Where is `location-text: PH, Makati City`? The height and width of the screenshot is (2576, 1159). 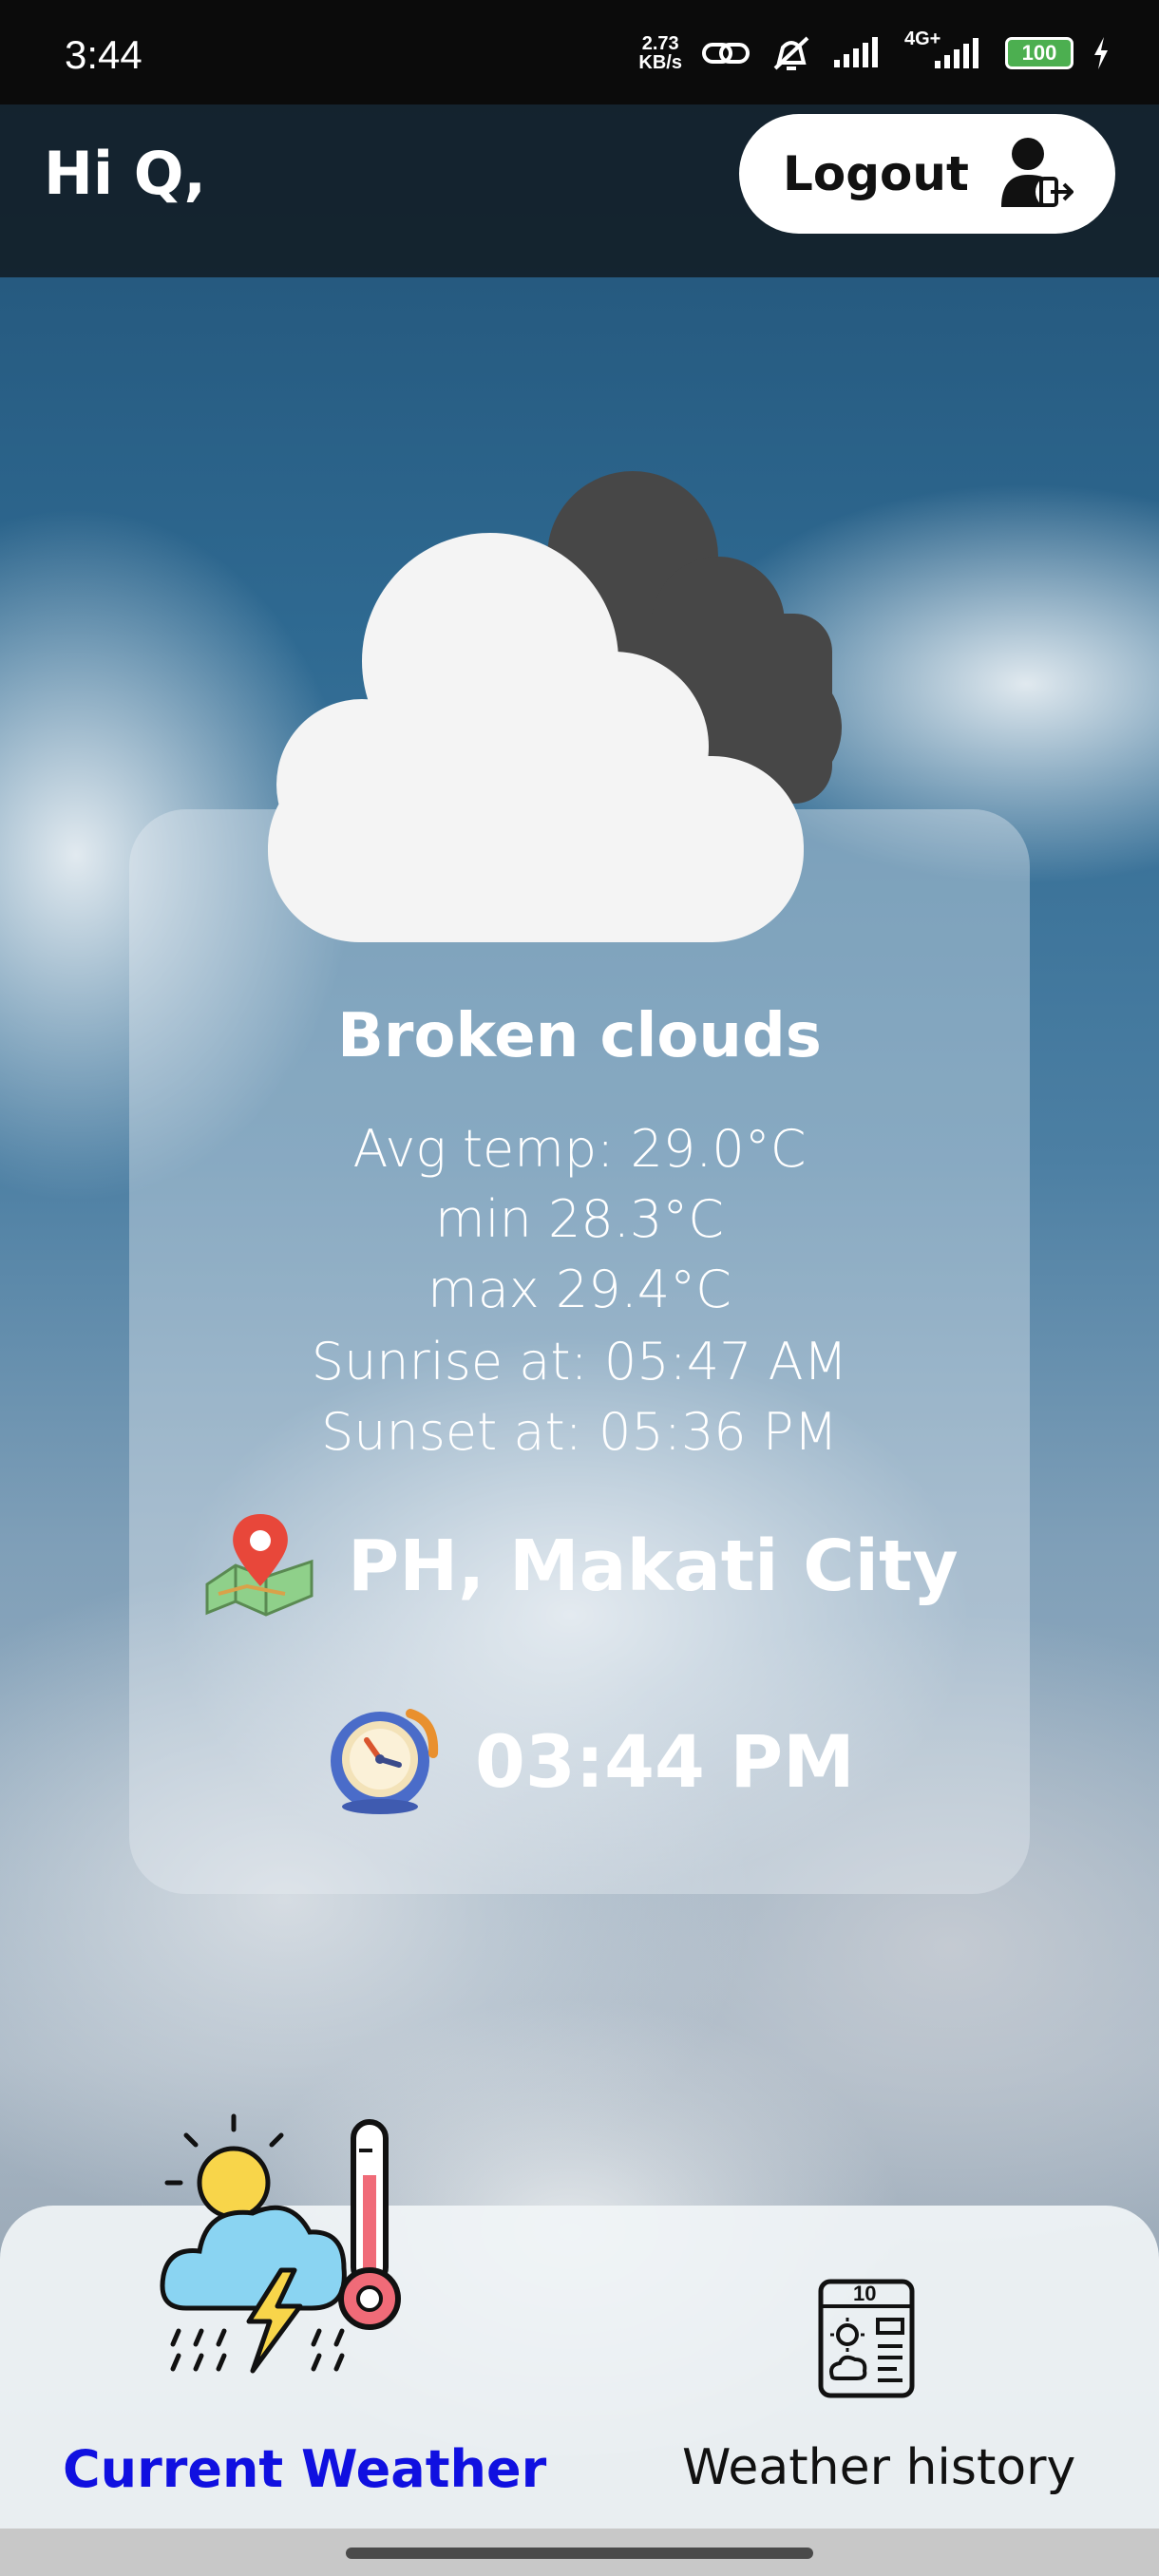
location-text: PH, Makati City is located at coordinates (653, 1566).